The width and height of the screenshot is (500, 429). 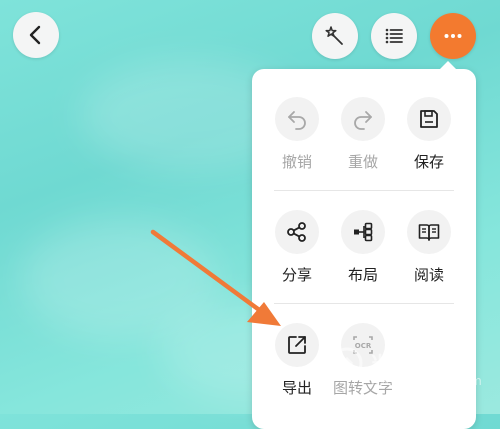 What do you see at coordinates (296, 162) in the screenshot?
I see `menu-item-label: 撤销` at bounding box center [296, 162].